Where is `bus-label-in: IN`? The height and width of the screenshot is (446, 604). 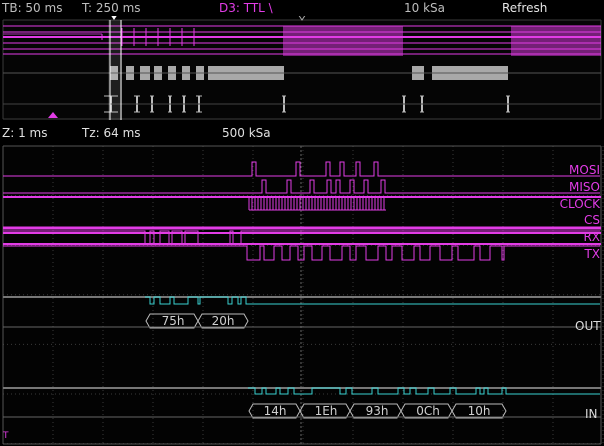 bus-label-in: IN is located at coordinates (591, 414).